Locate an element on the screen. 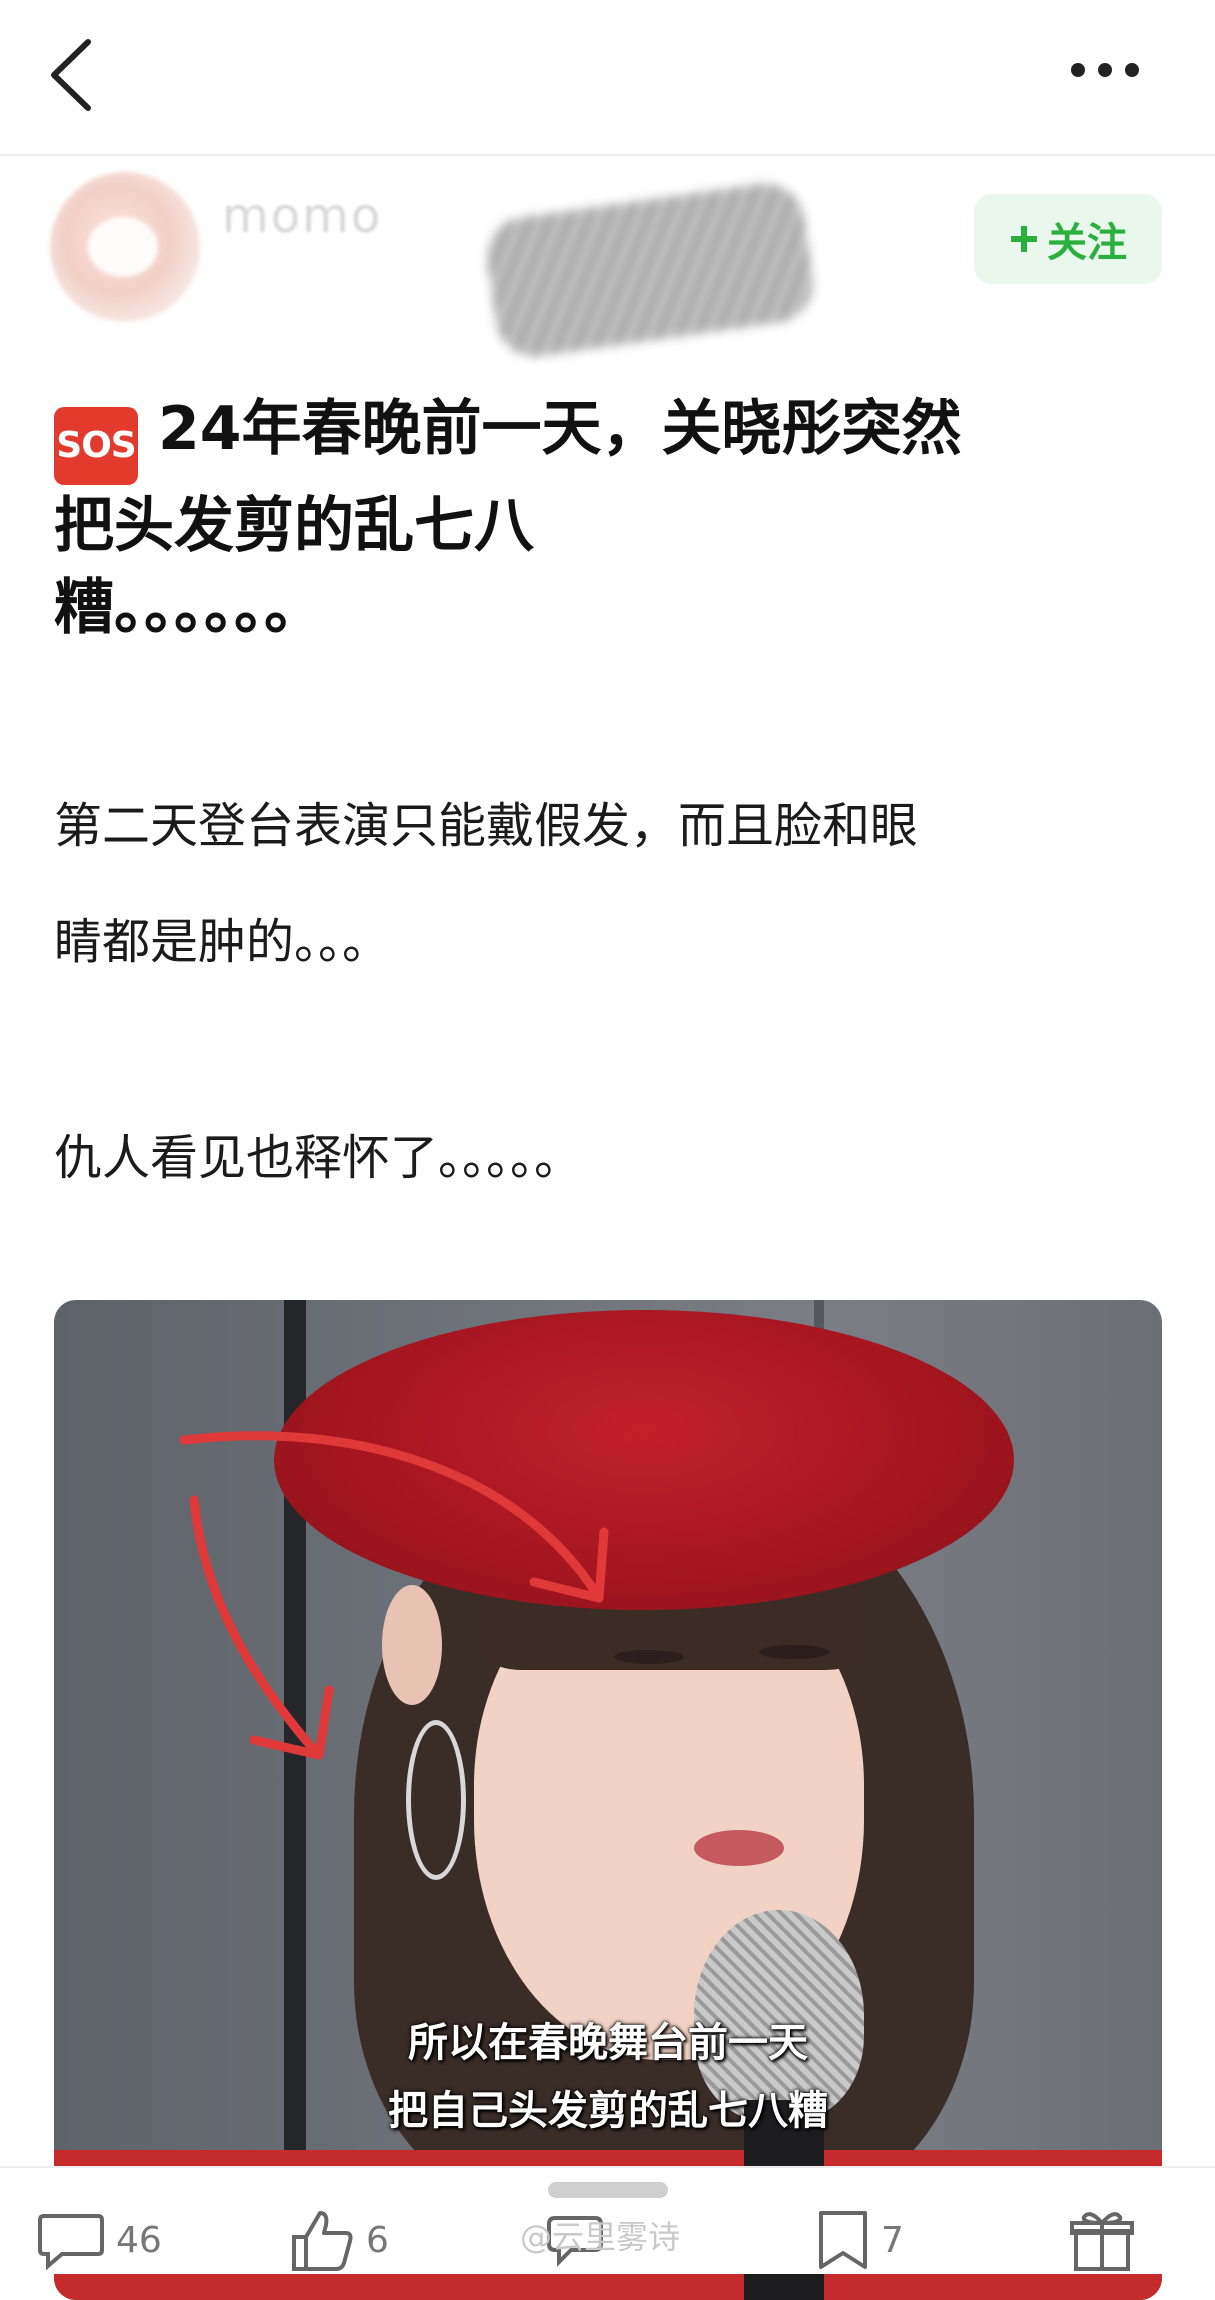  back-button is located at coordinates (75, 75).